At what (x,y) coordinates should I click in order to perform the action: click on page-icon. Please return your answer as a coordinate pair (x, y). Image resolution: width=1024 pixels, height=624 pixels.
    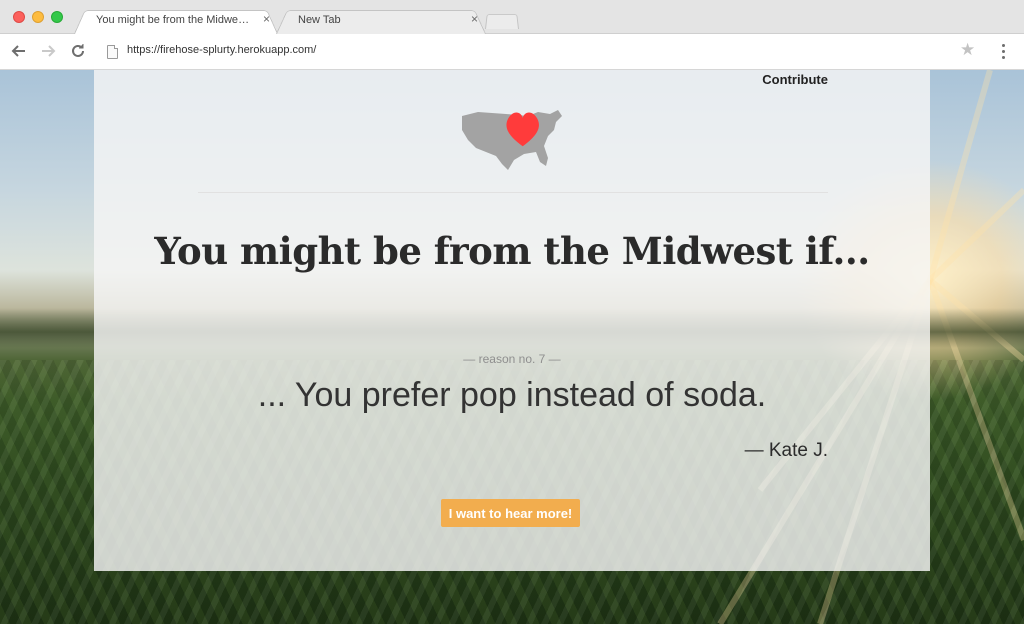
    Looking at the image, I should click on (112, 52).